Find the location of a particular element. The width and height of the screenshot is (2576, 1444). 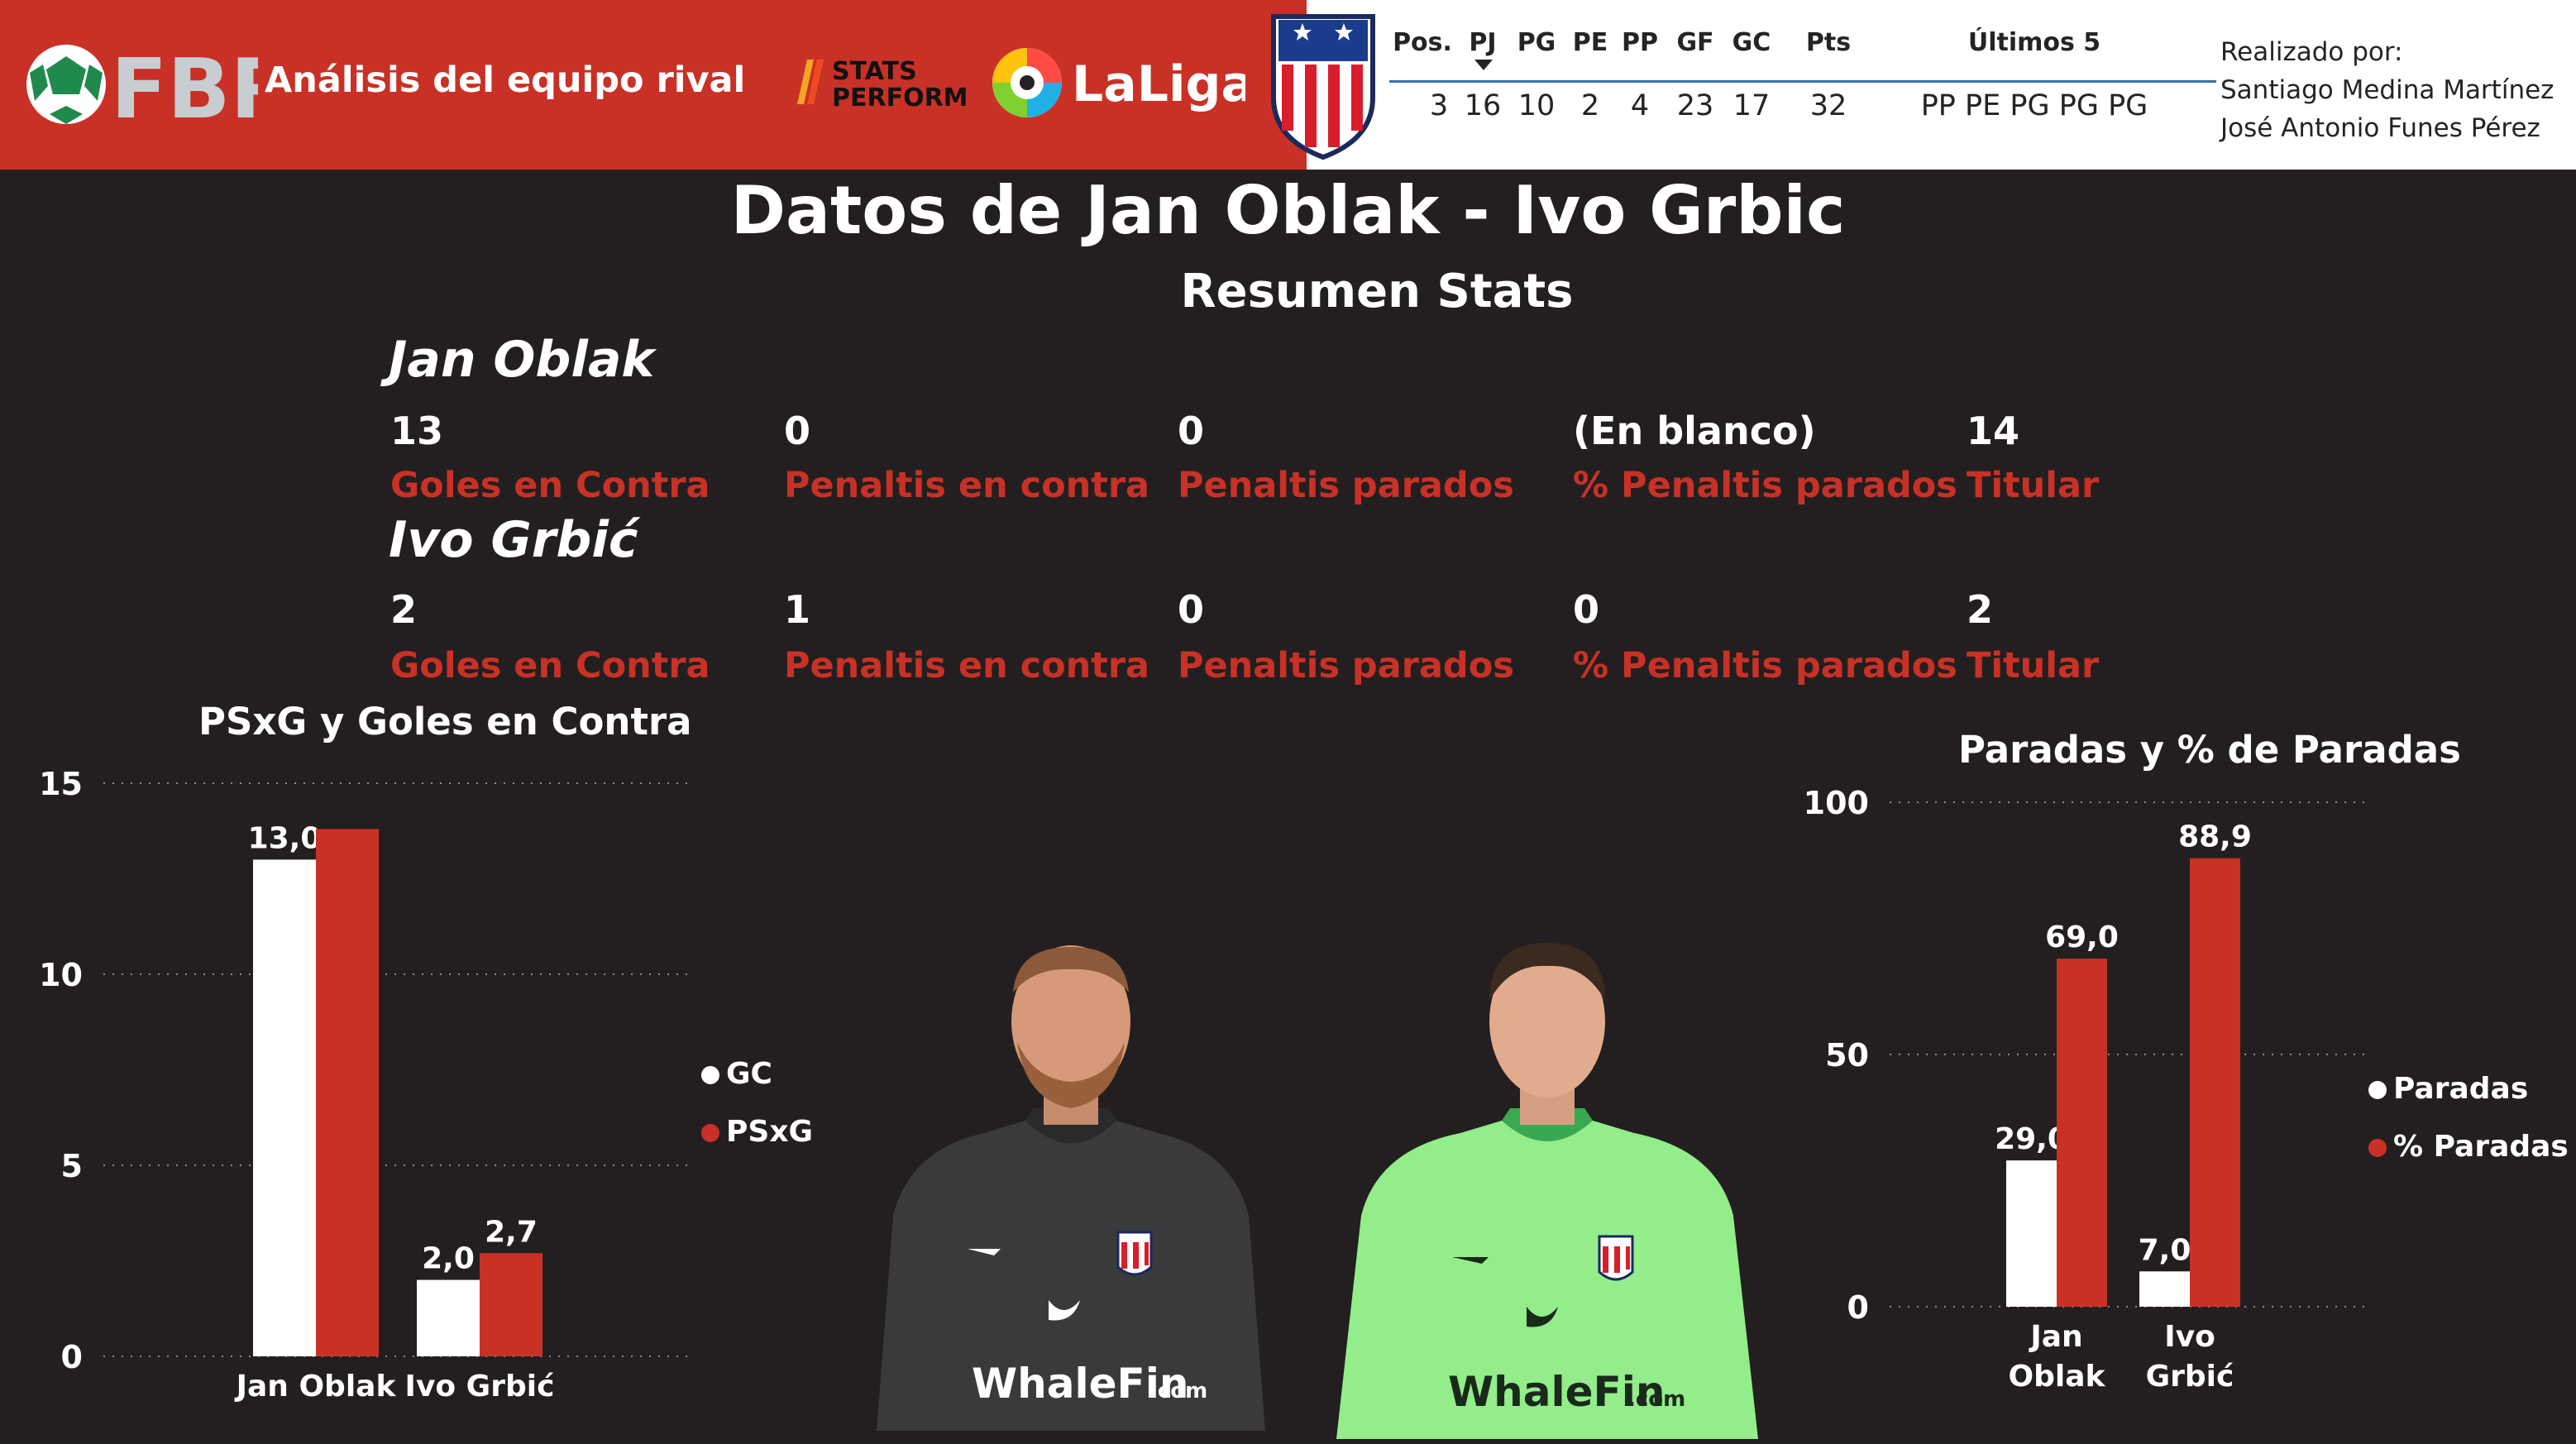

credits-author-1: Santiago Medina Martínez is located at coordinates (2387, 90).